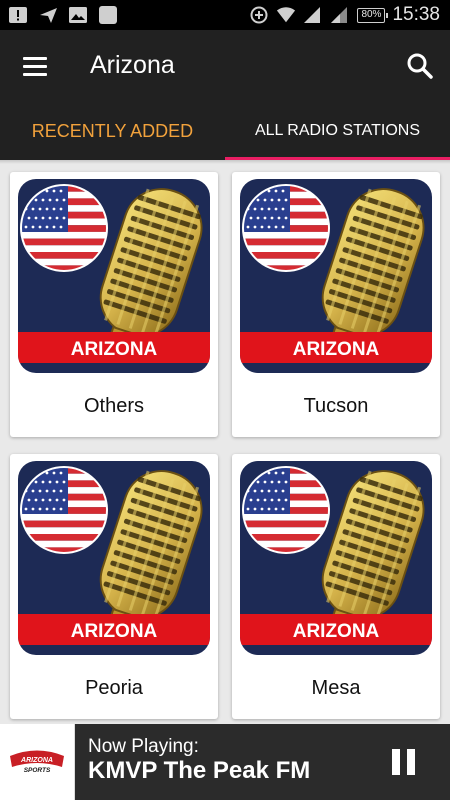 This screenshot has height=800, width=450. Describe the element at coordinates (259, 15) in the screenshot. I see `data-saver-icon` at that location.